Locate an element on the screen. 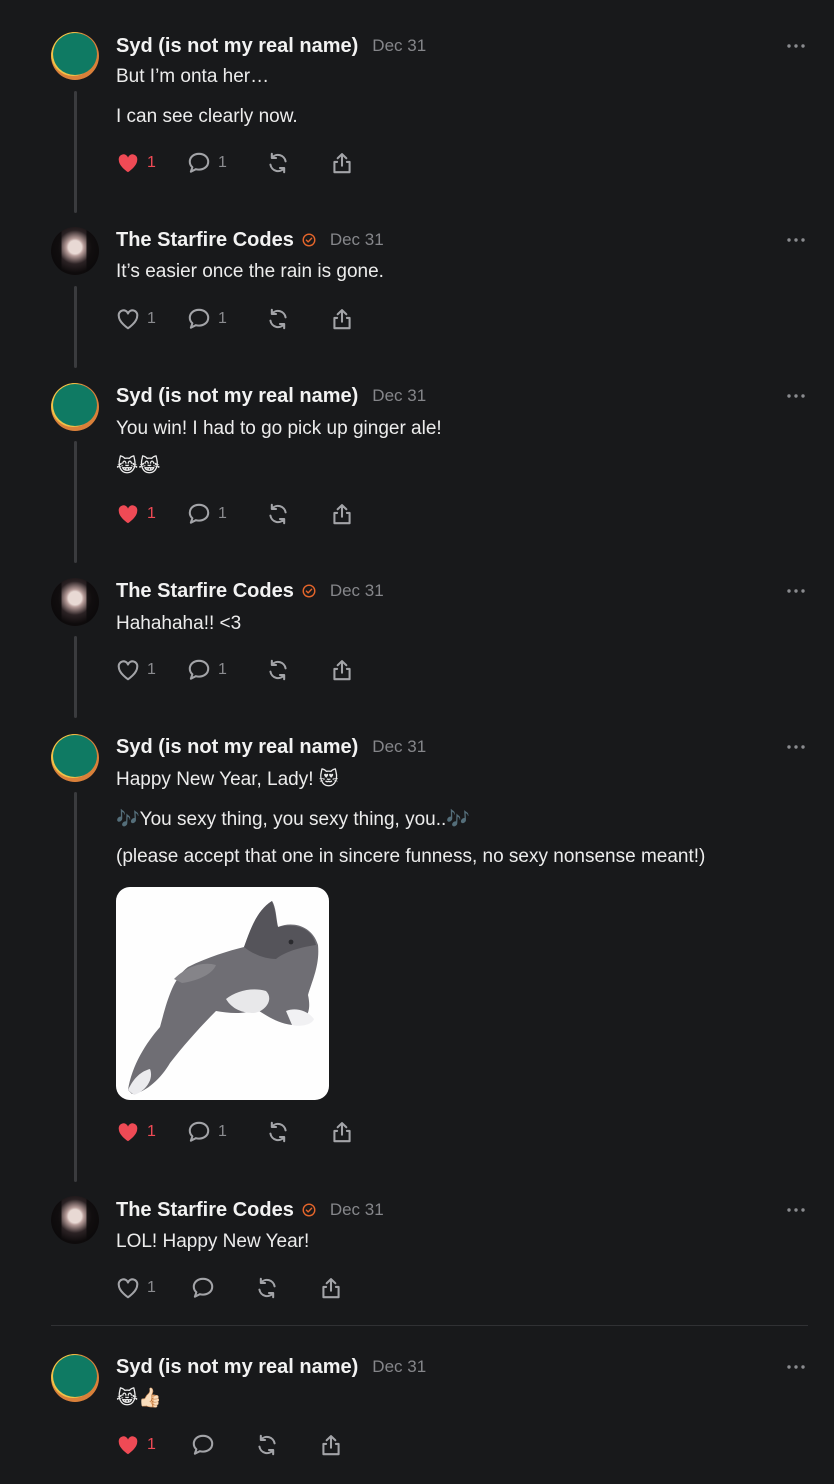 The height and width of the screenshot is (1484, 834). post-header: The Starfire Codes Dec 31 is located at coordinates (250, 591).